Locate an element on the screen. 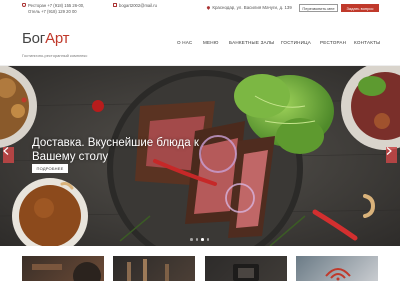 The width and height of the screenshot is (400, 281). nav-item-restaurant: РЕСТОРАН is located at coordinates (333, 42).